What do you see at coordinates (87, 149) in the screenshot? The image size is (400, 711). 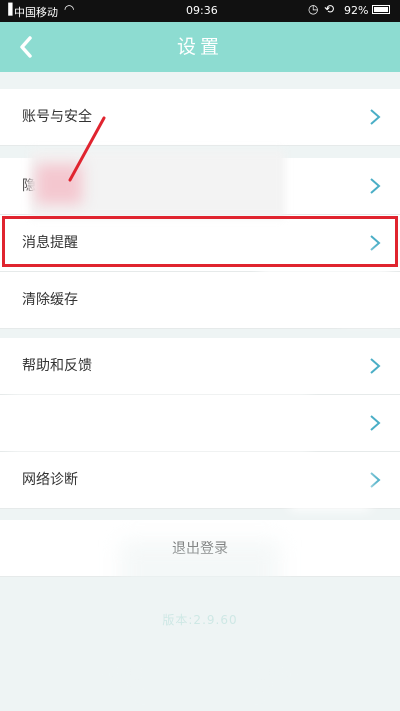 I see `annotation-arrow-line` at bounding box center [87, 149].